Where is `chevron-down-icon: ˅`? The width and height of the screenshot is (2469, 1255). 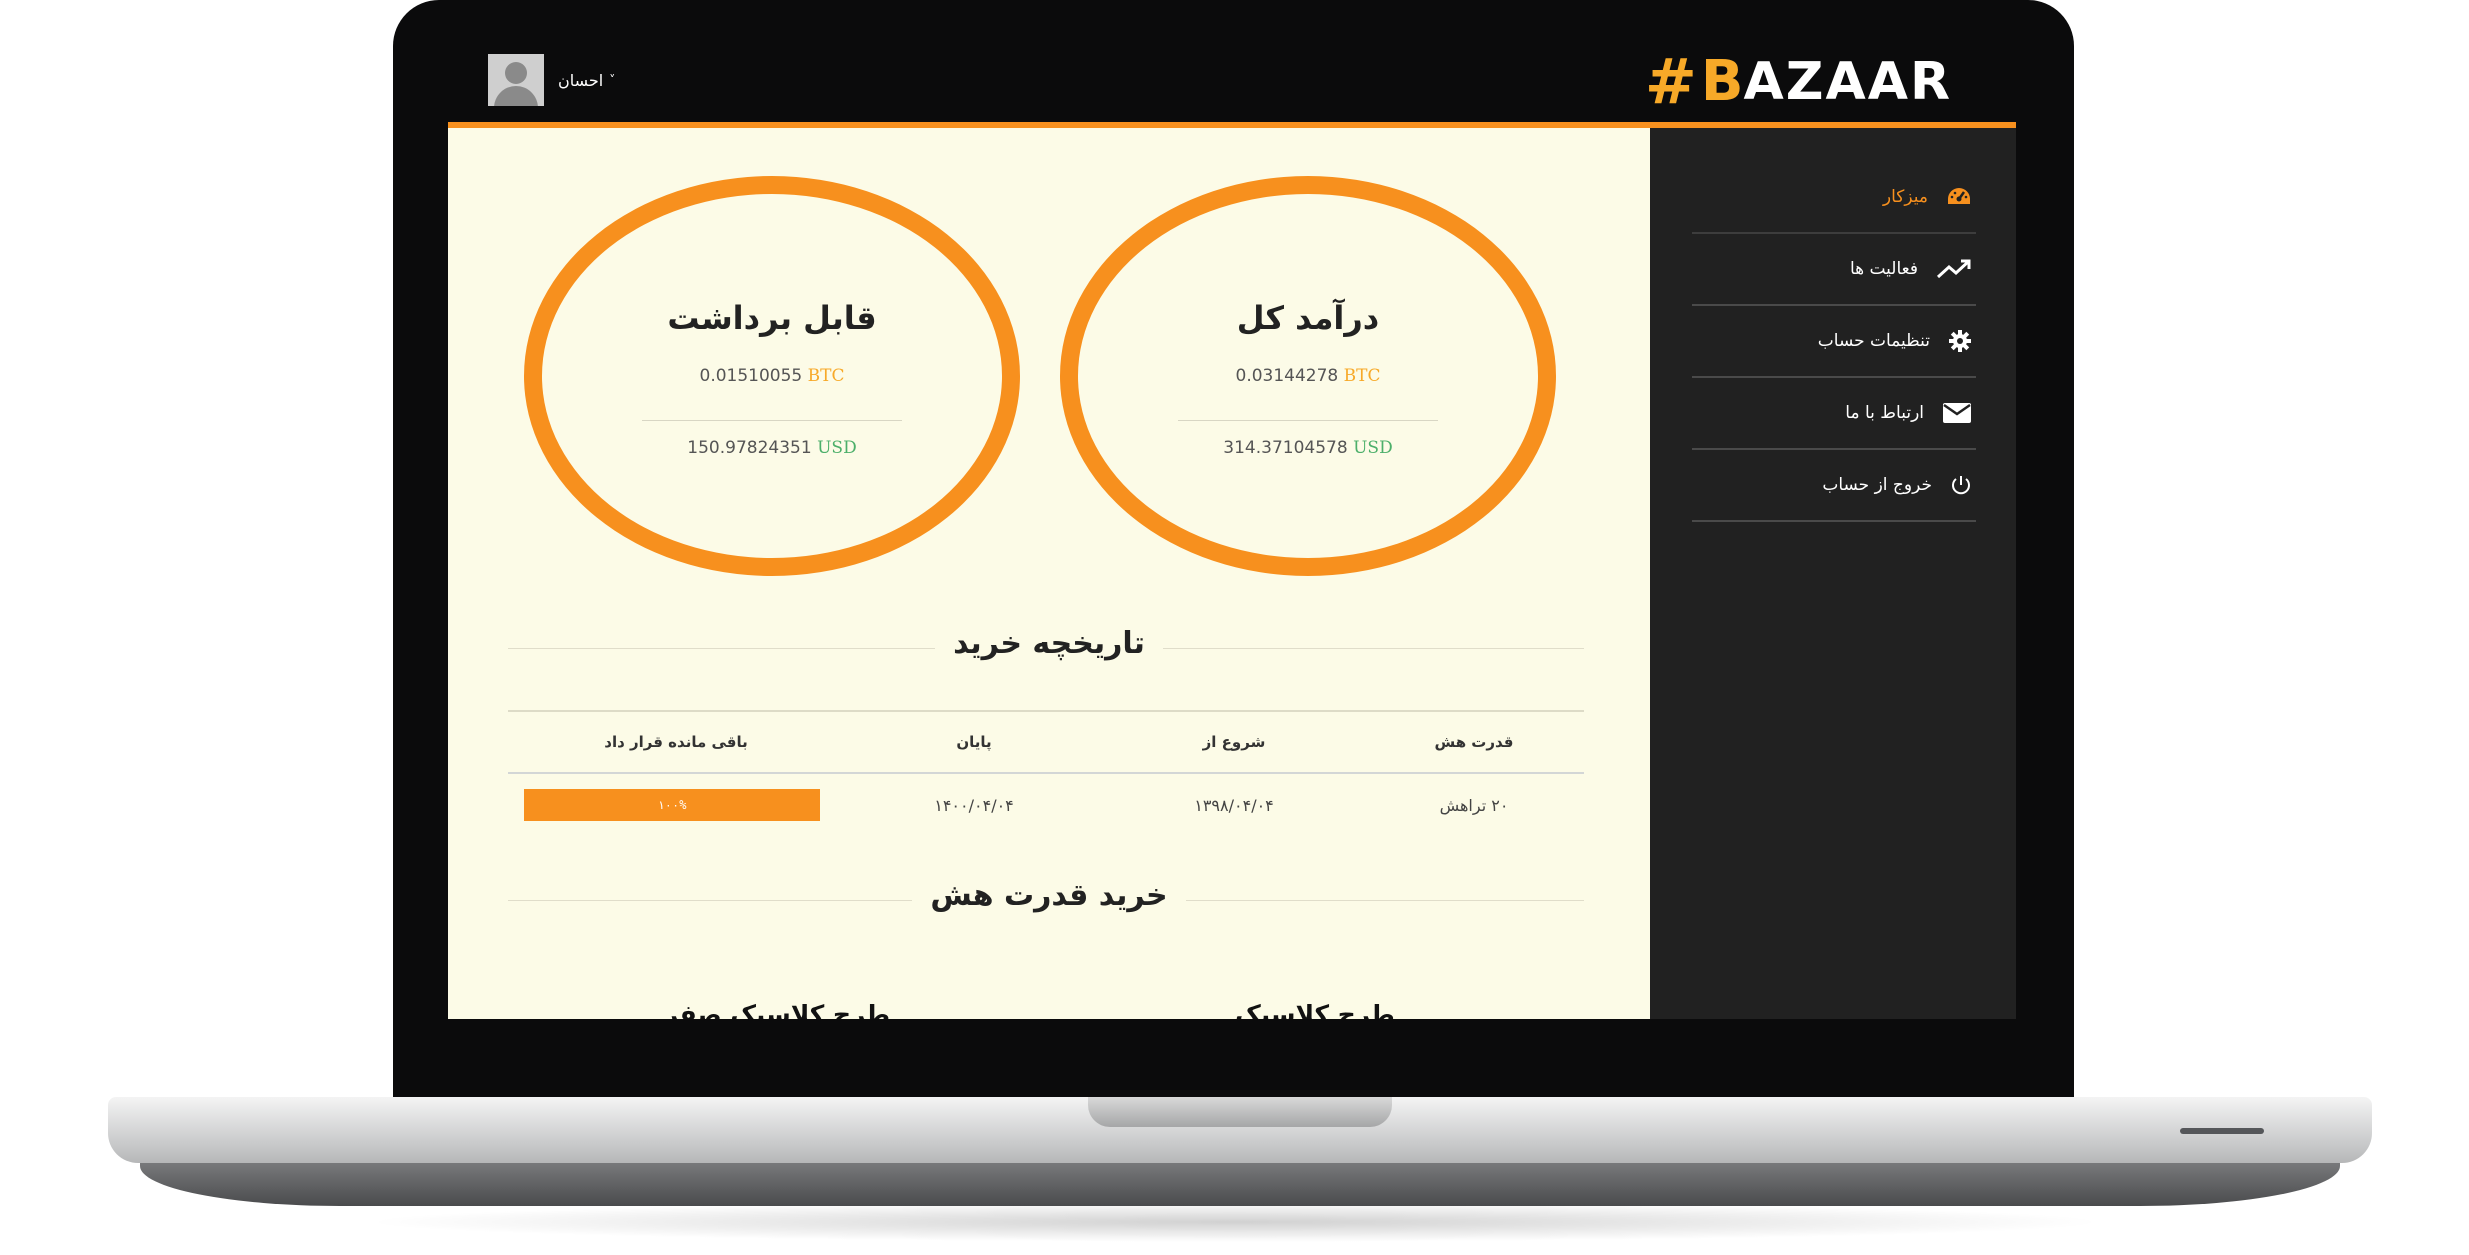 chevron-down-icon: ˅ is located at coordinates (612, 80).